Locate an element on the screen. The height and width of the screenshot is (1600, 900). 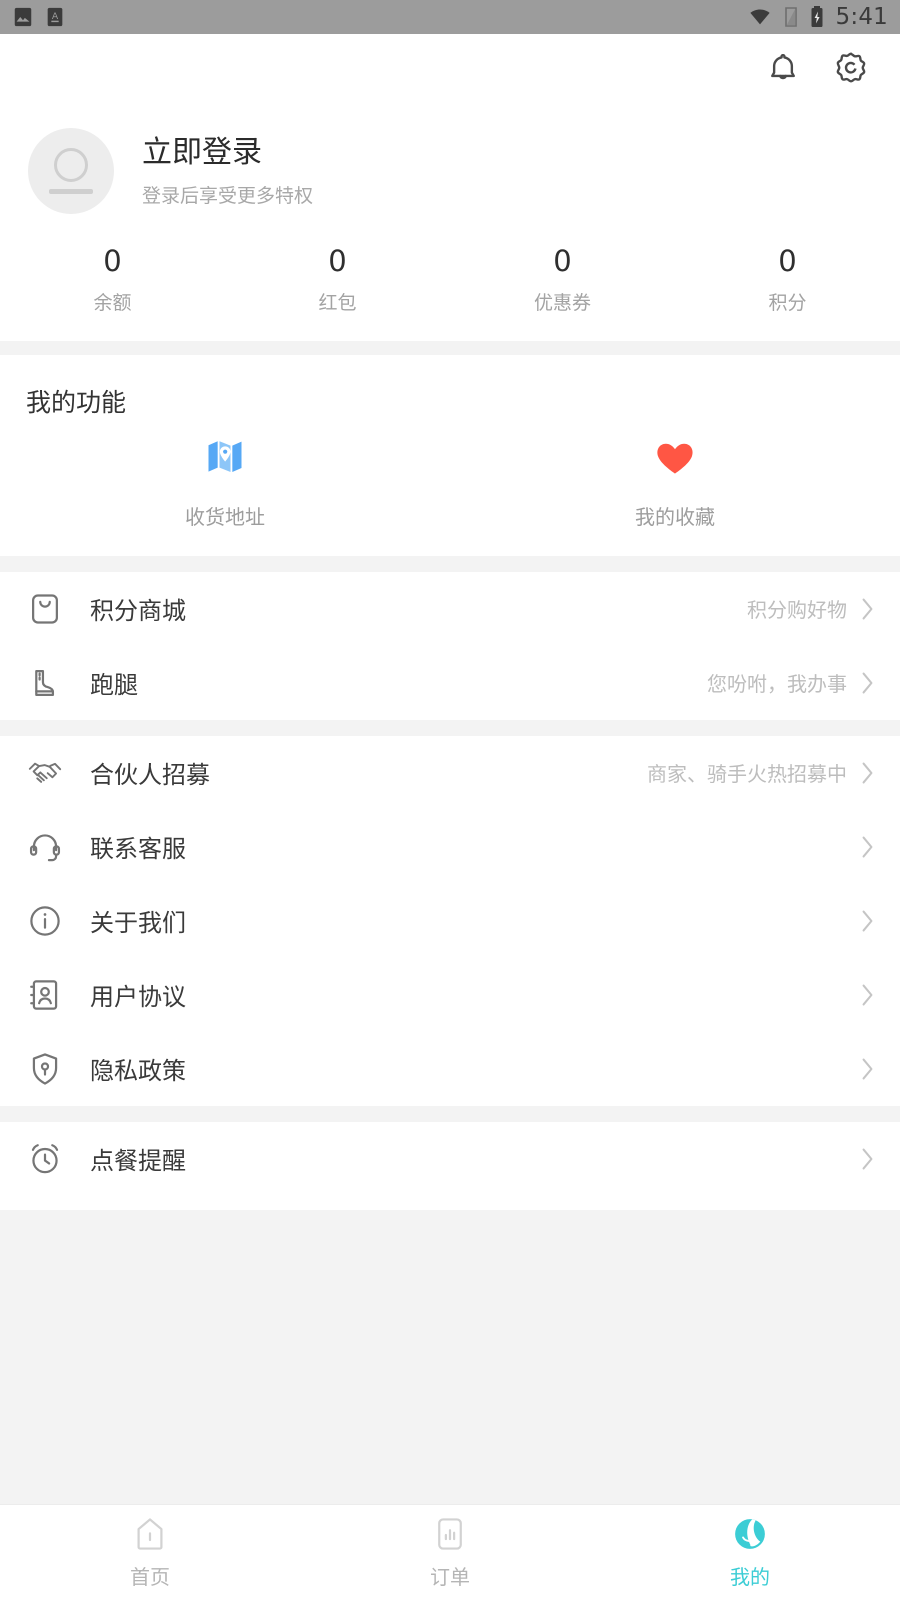
bottom-tab-bar: 首页 订单 我的 is located at coordinates (450, 1552).